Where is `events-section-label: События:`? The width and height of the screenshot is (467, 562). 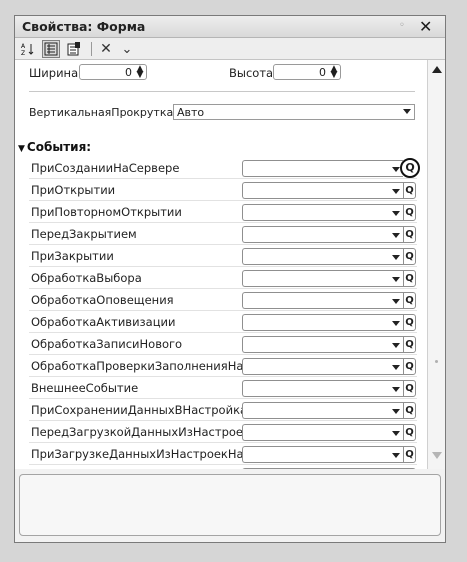 events-section-label: События: is located at coordinates (59, 147).